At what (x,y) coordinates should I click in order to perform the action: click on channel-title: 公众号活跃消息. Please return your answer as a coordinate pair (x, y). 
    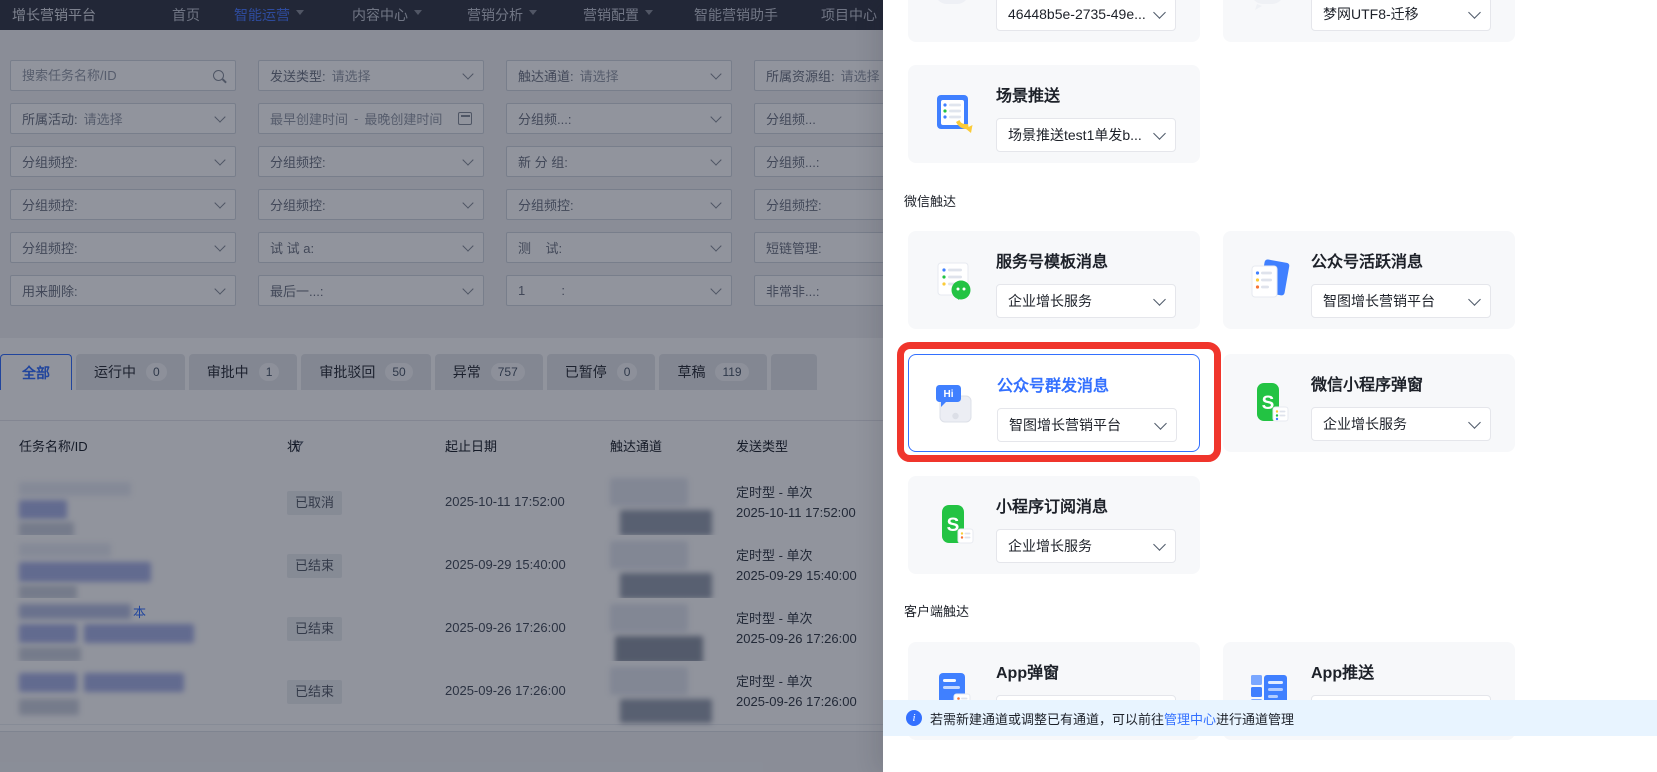
    Looking at the image, I should click on (1367, 262).